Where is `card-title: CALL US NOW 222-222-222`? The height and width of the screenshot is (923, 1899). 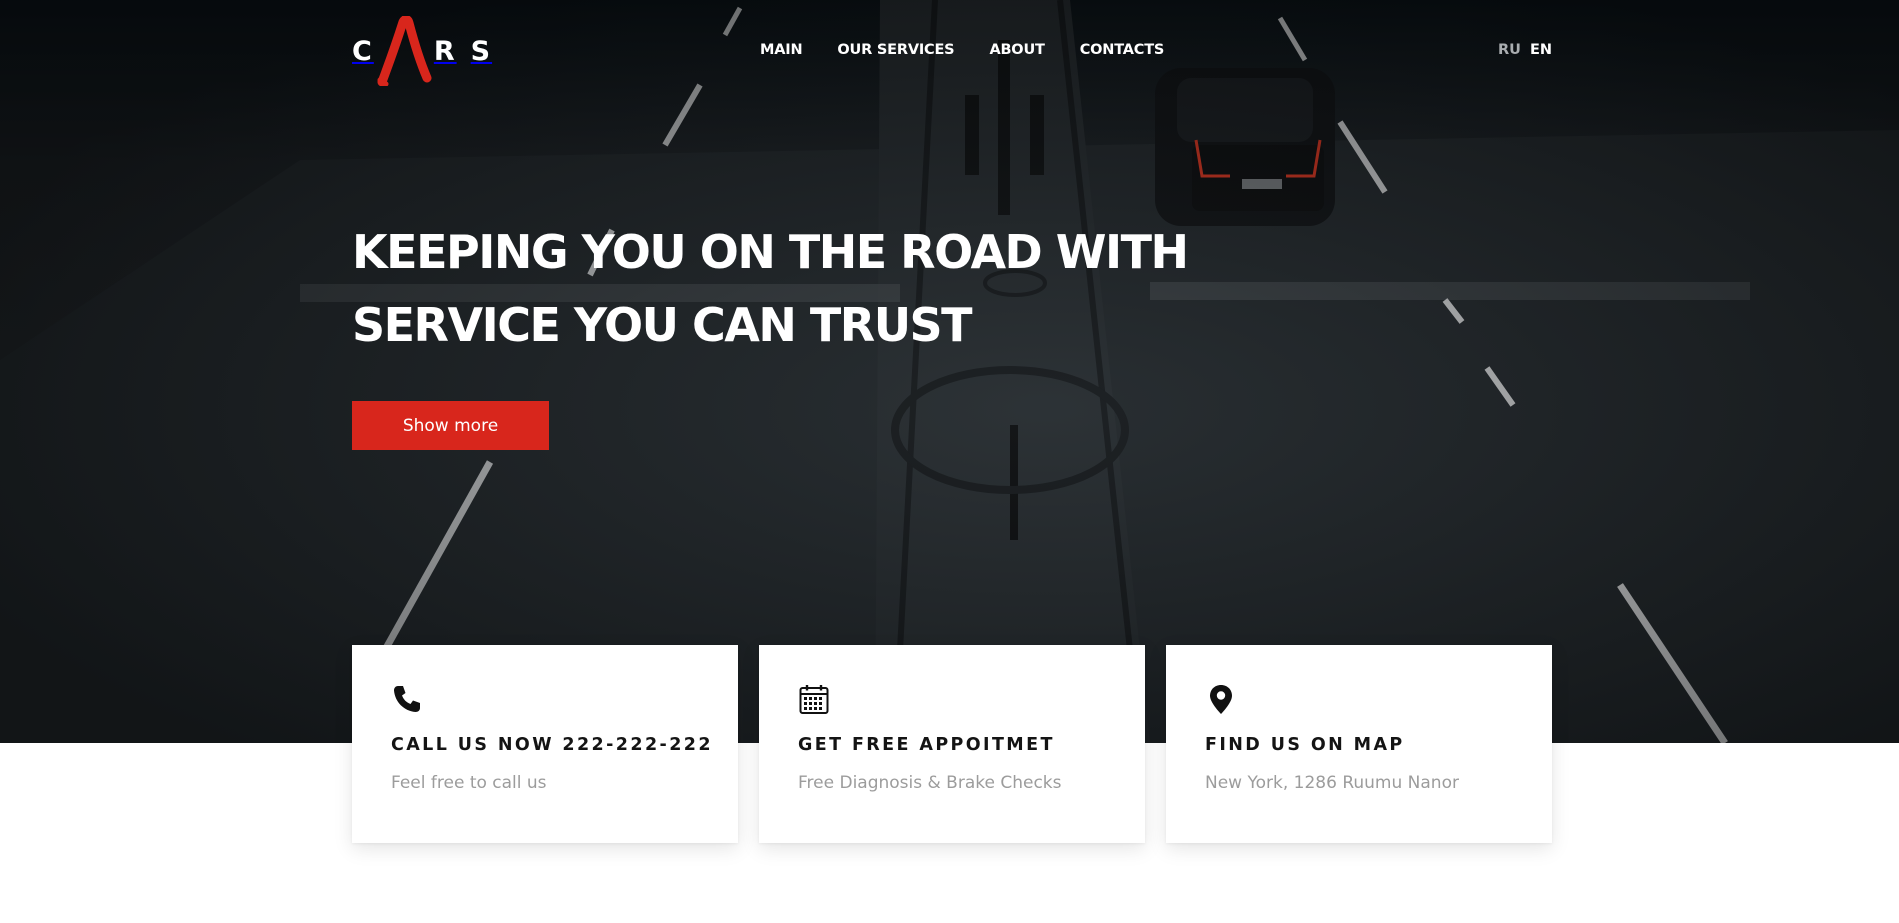 card-title: CALL US NOW 222-222-222 is located at coordinates (552, 745).